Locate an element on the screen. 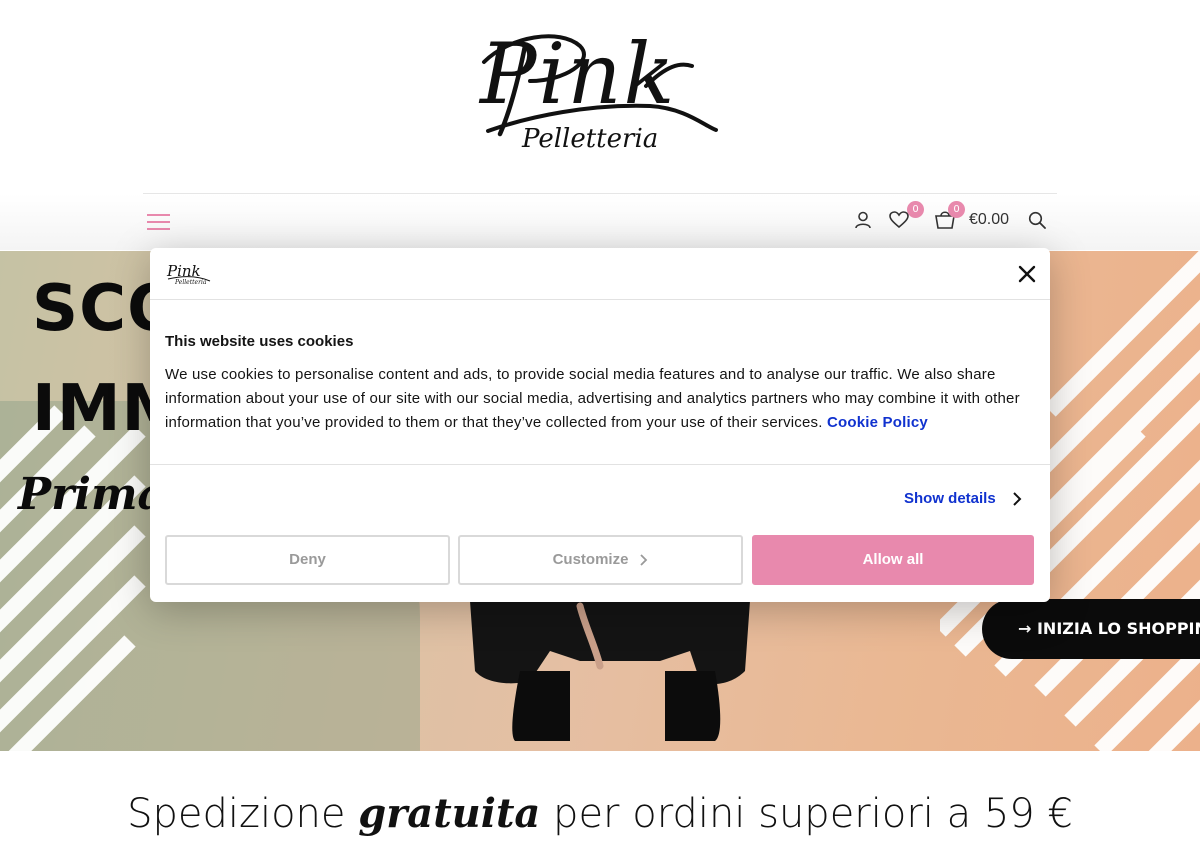  deny-button: Deny is located at coordinates (307, 560).